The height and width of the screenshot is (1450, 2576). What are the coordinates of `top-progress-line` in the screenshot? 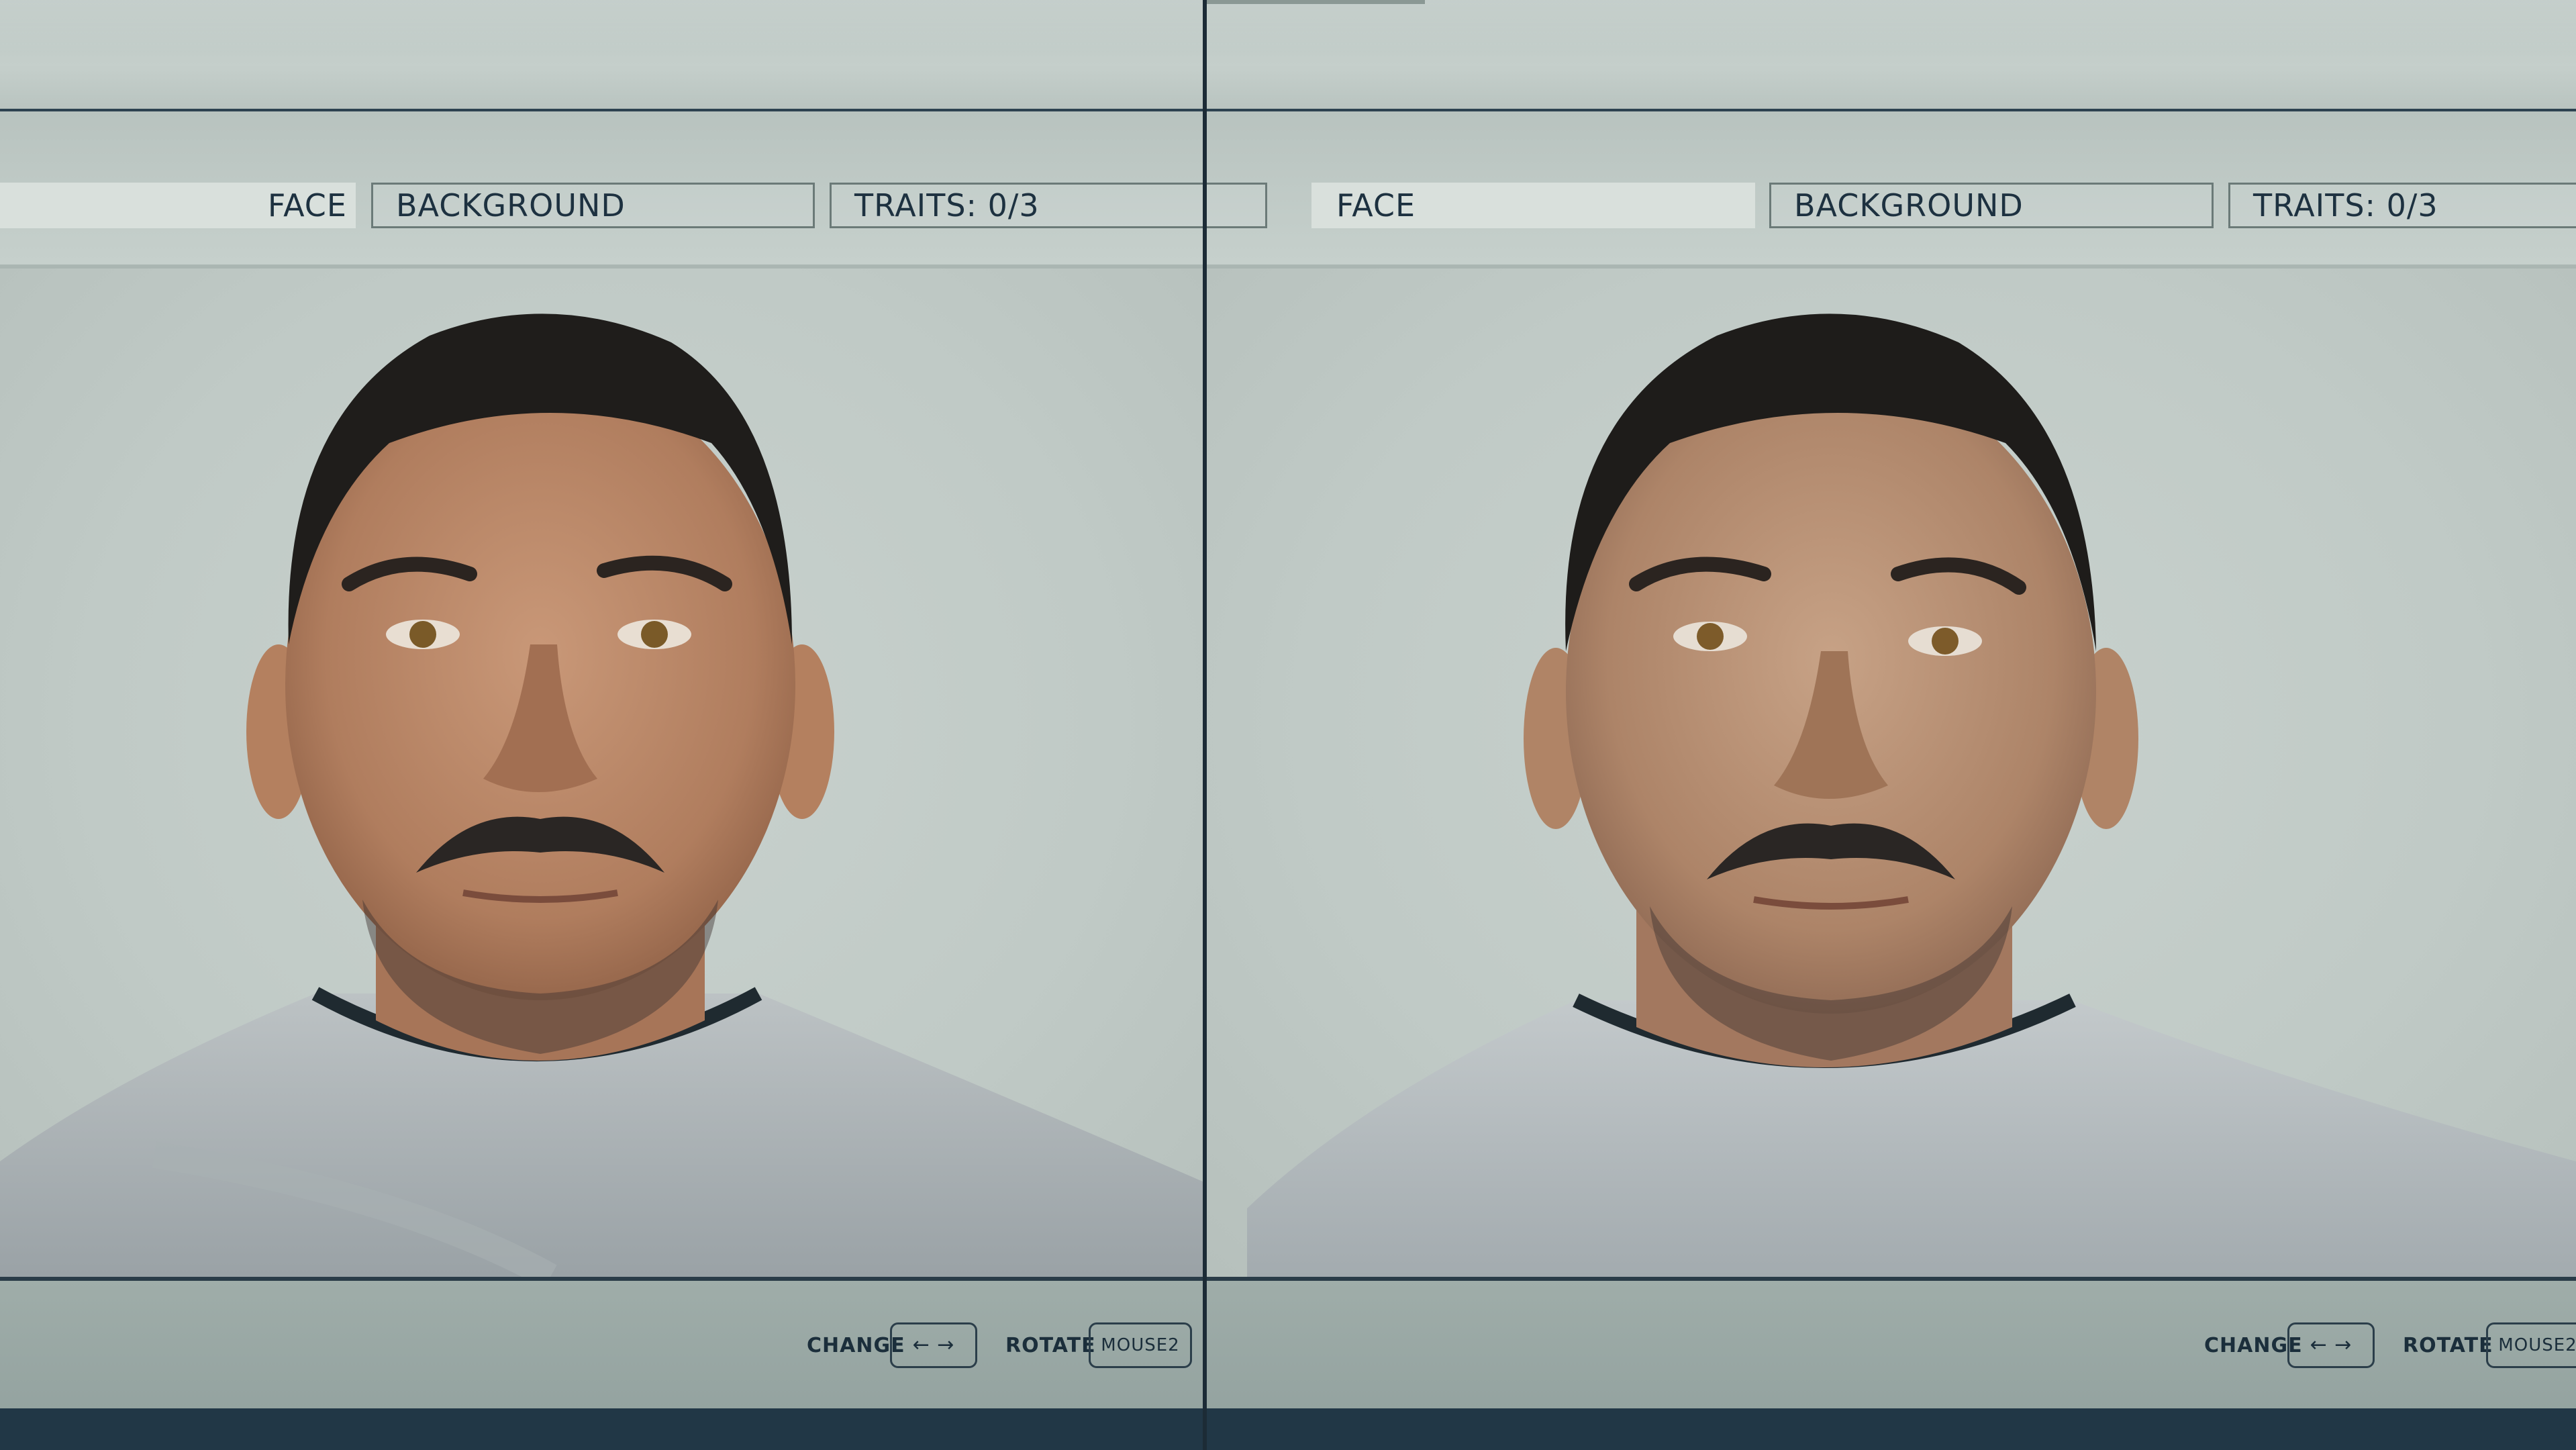 It's located at (1316, 2).